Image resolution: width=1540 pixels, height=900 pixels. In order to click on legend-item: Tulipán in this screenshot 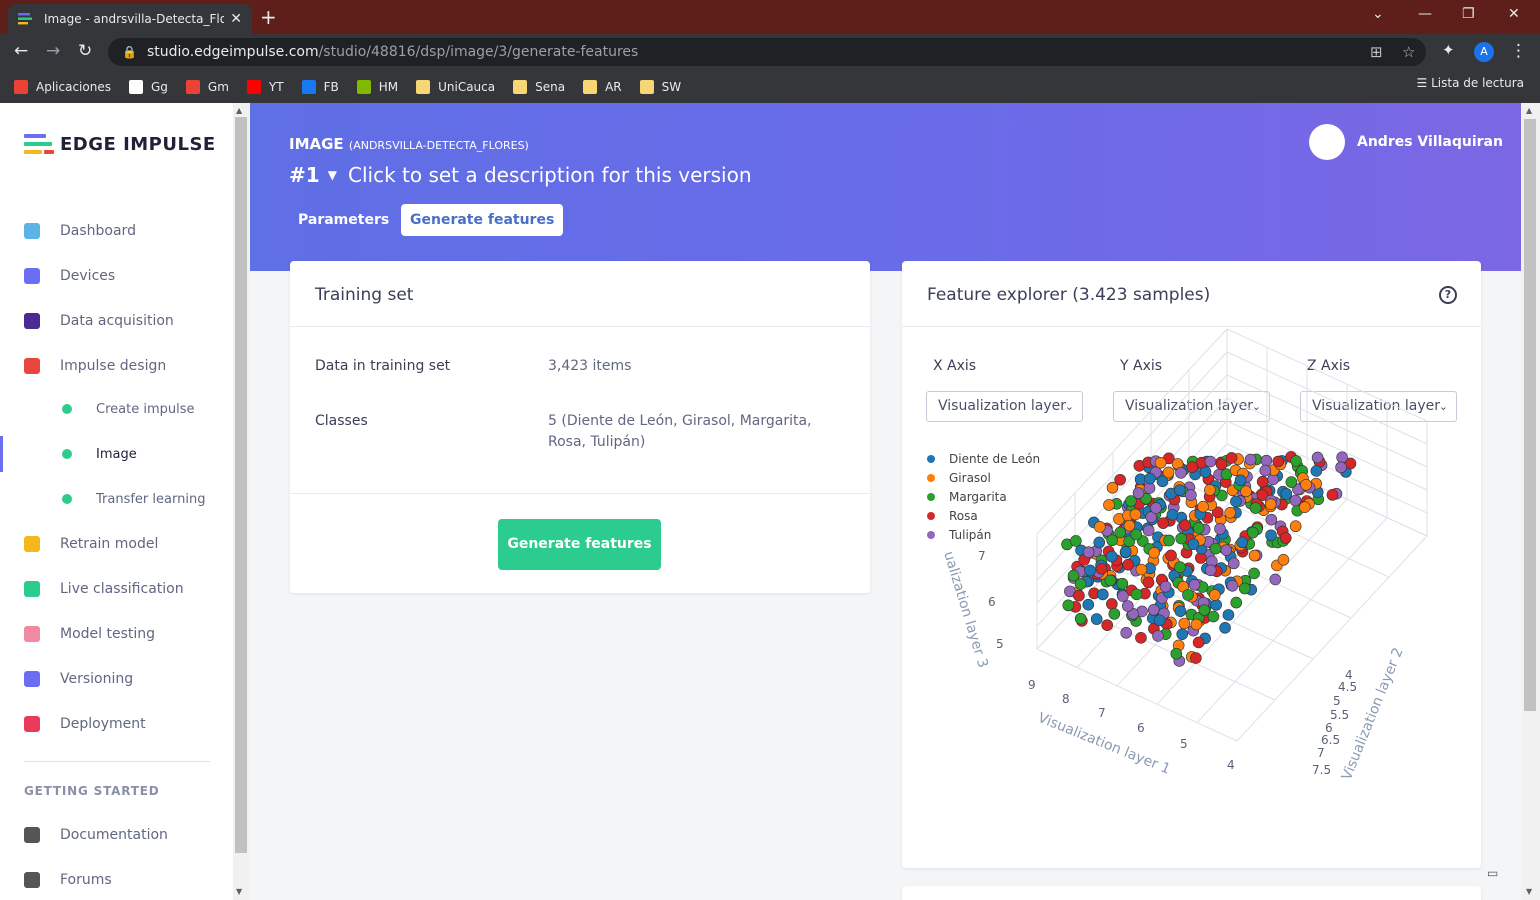, I will do `click(959, 535)`.